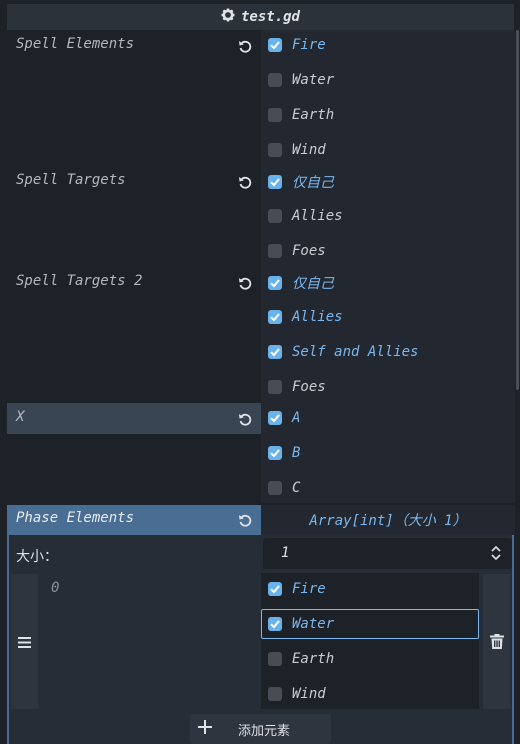 The image size is (520, 744). What do you see at coordinates (388, 520) in the screenshot?
I see `array-type-button: Array[int]（大小 1）` at bounding box center [388, 520].